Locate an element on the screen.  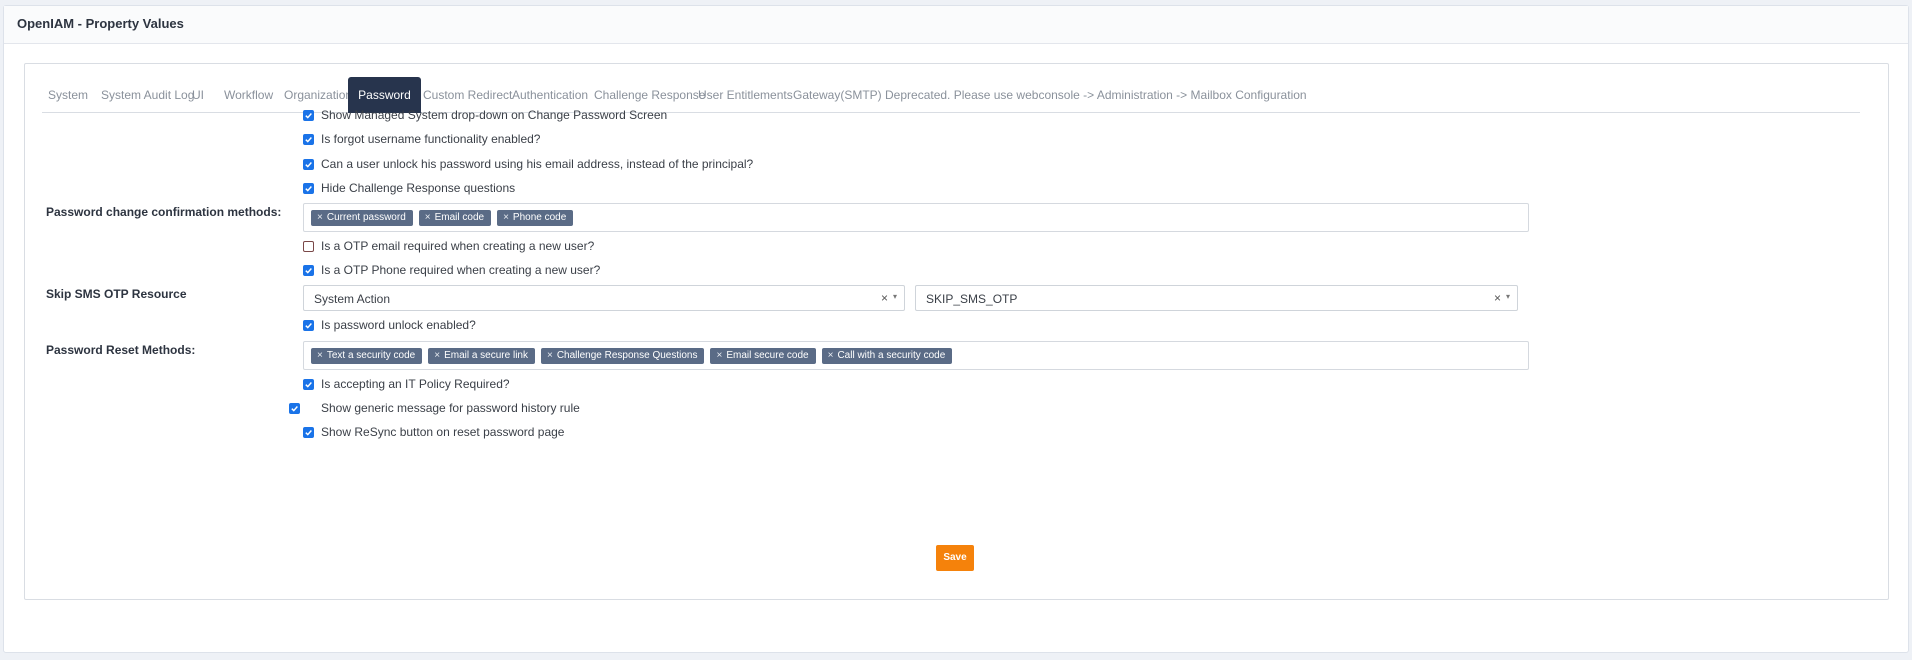
it-policy-row: Is accepting an IT Policy Required? is located at coordinates (406, 384).